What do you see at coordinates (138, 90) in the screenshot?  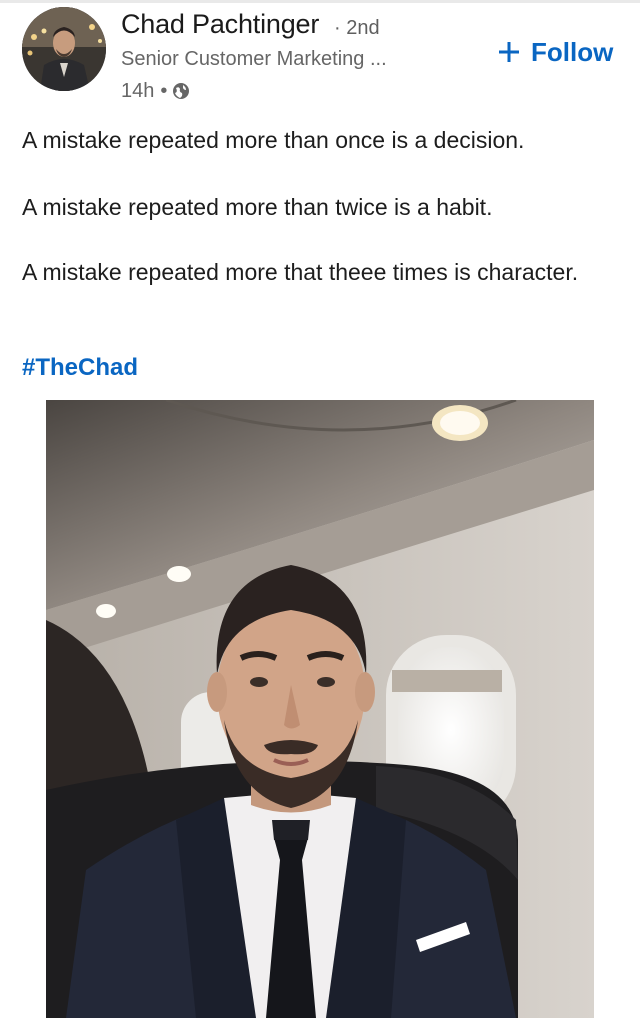 I see `post-time: 14h` at bounding box center [138, 90].